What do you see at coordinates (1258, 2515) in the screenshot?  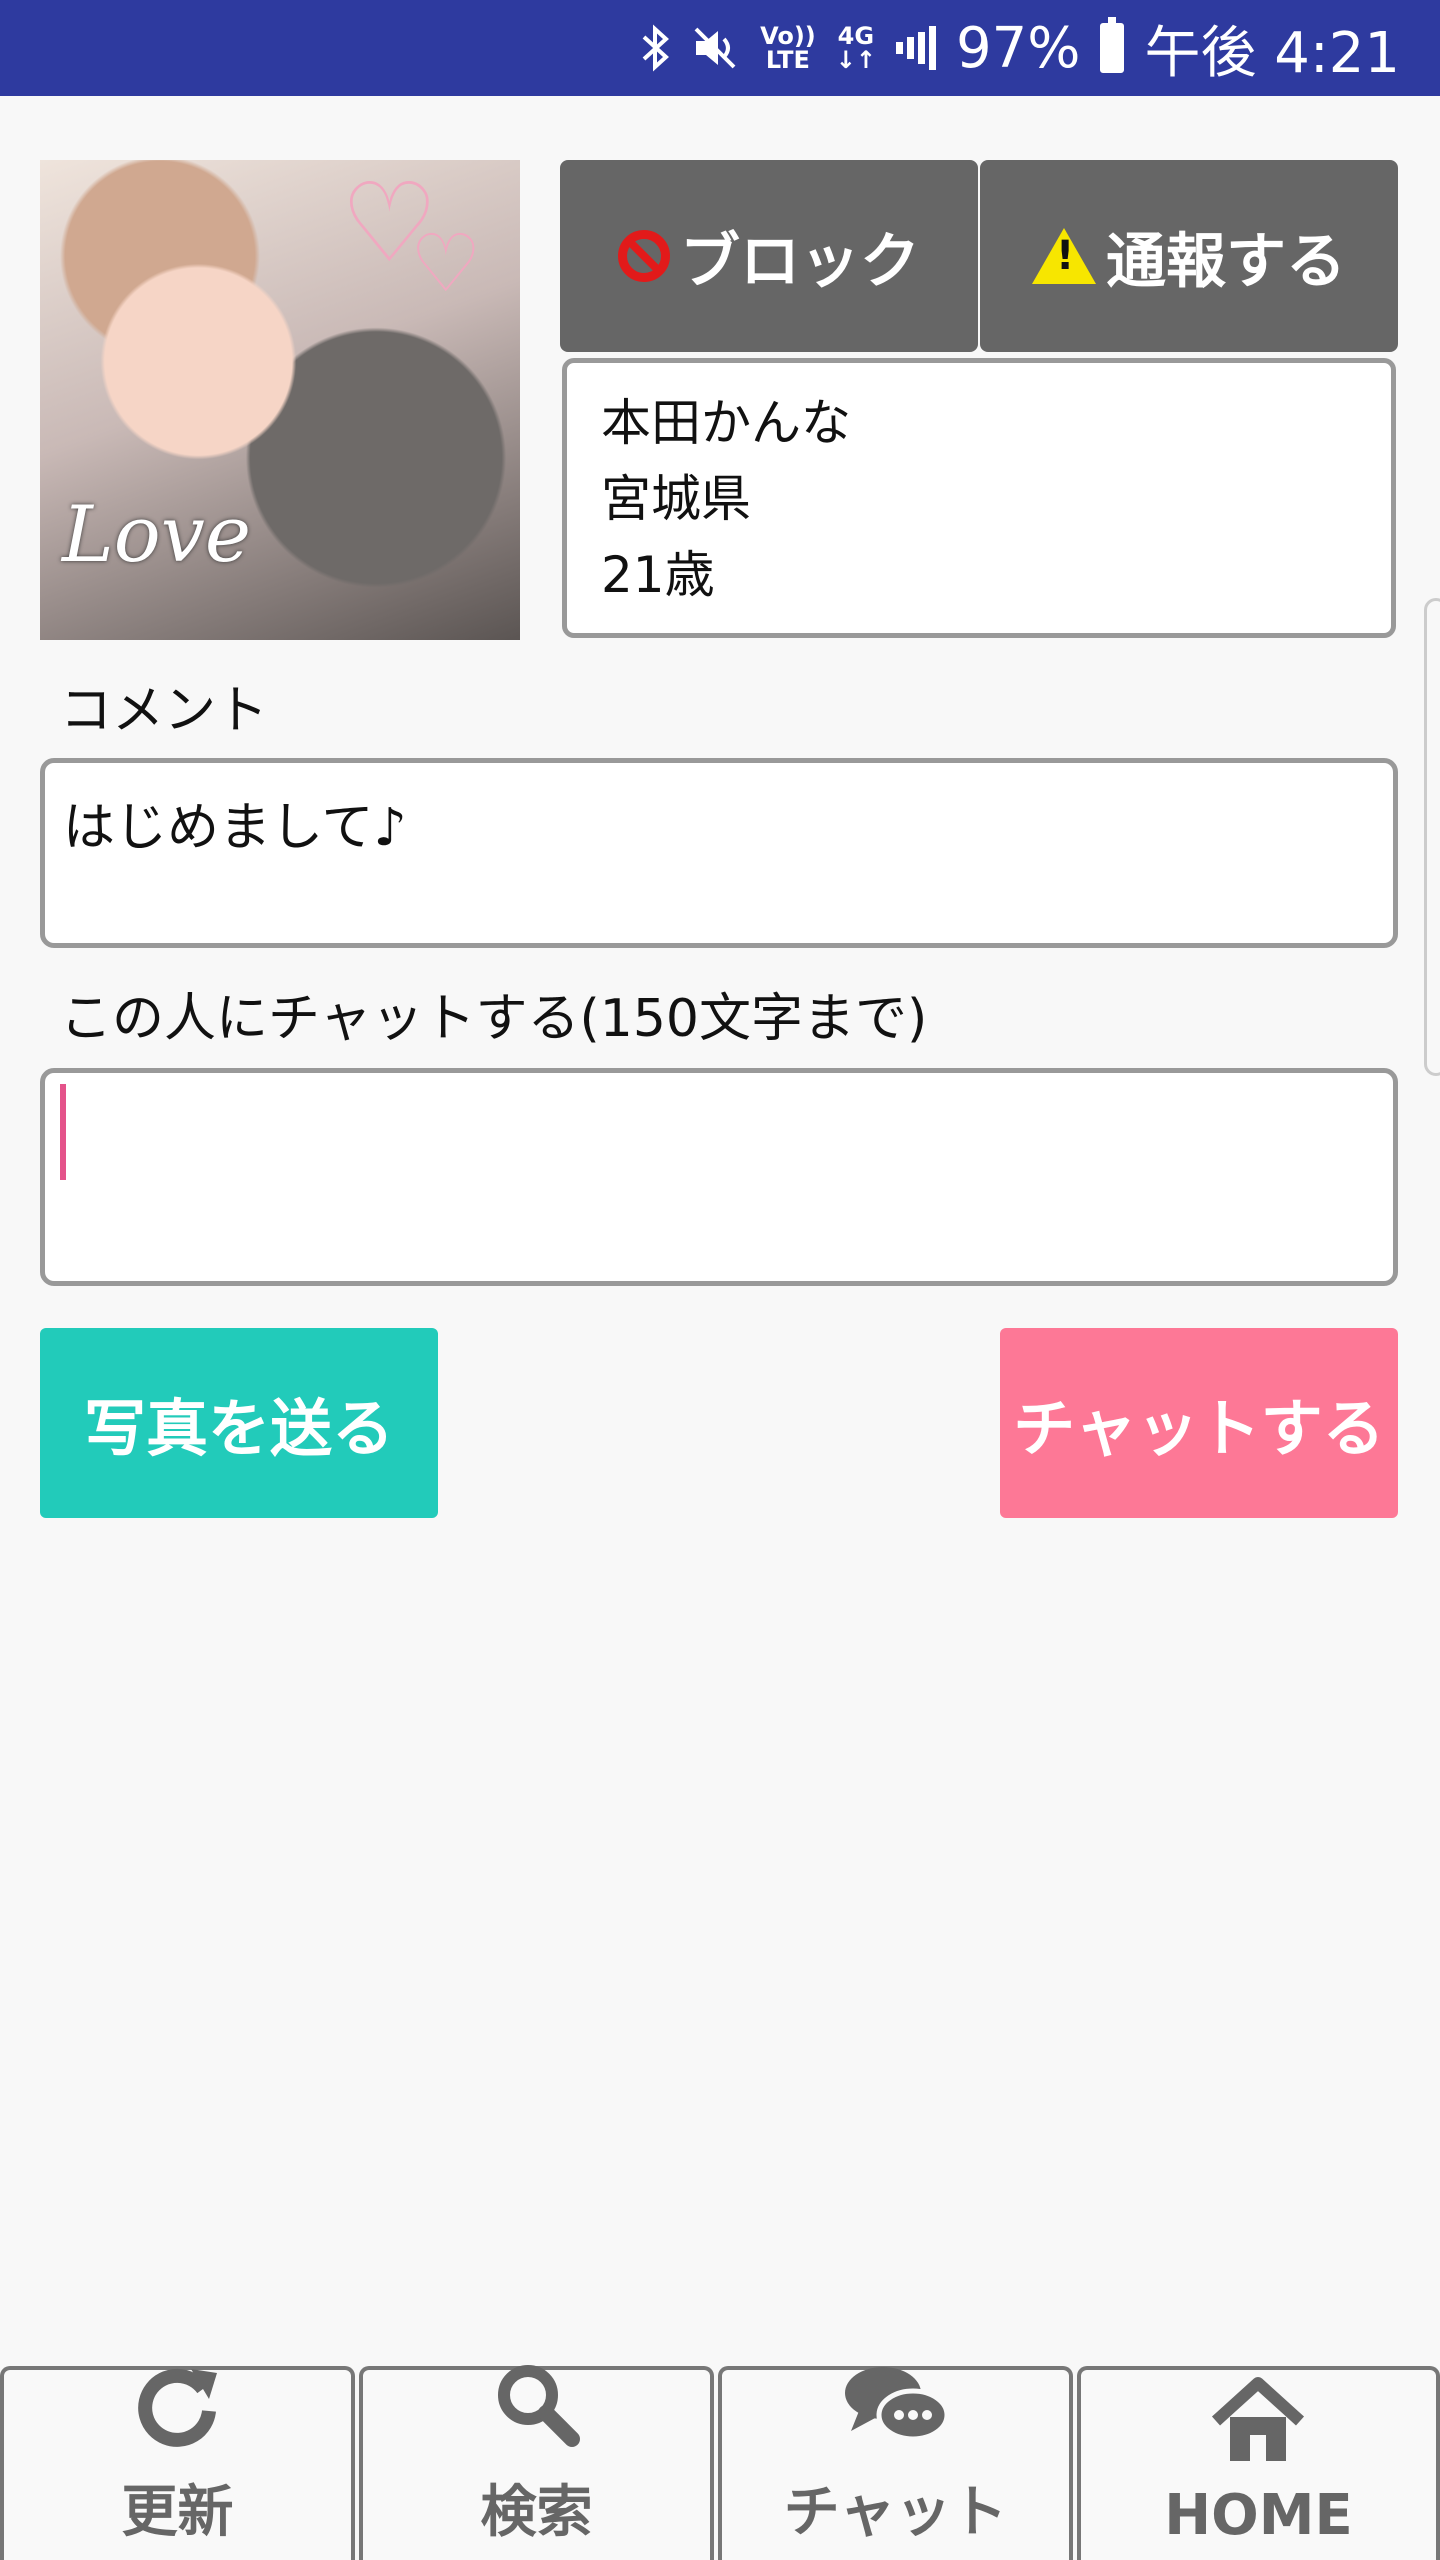 I see `tab-home-label: HOME` at bounding box center [1258, 2515].